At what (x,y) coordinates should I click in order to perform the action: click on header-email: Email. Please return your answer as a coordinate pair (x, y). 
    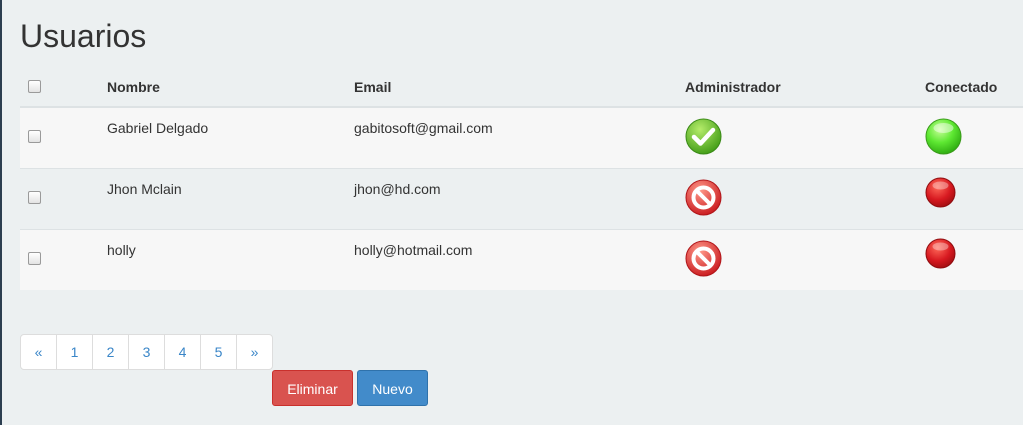
    Looking at the image, I should click on (519, 88).